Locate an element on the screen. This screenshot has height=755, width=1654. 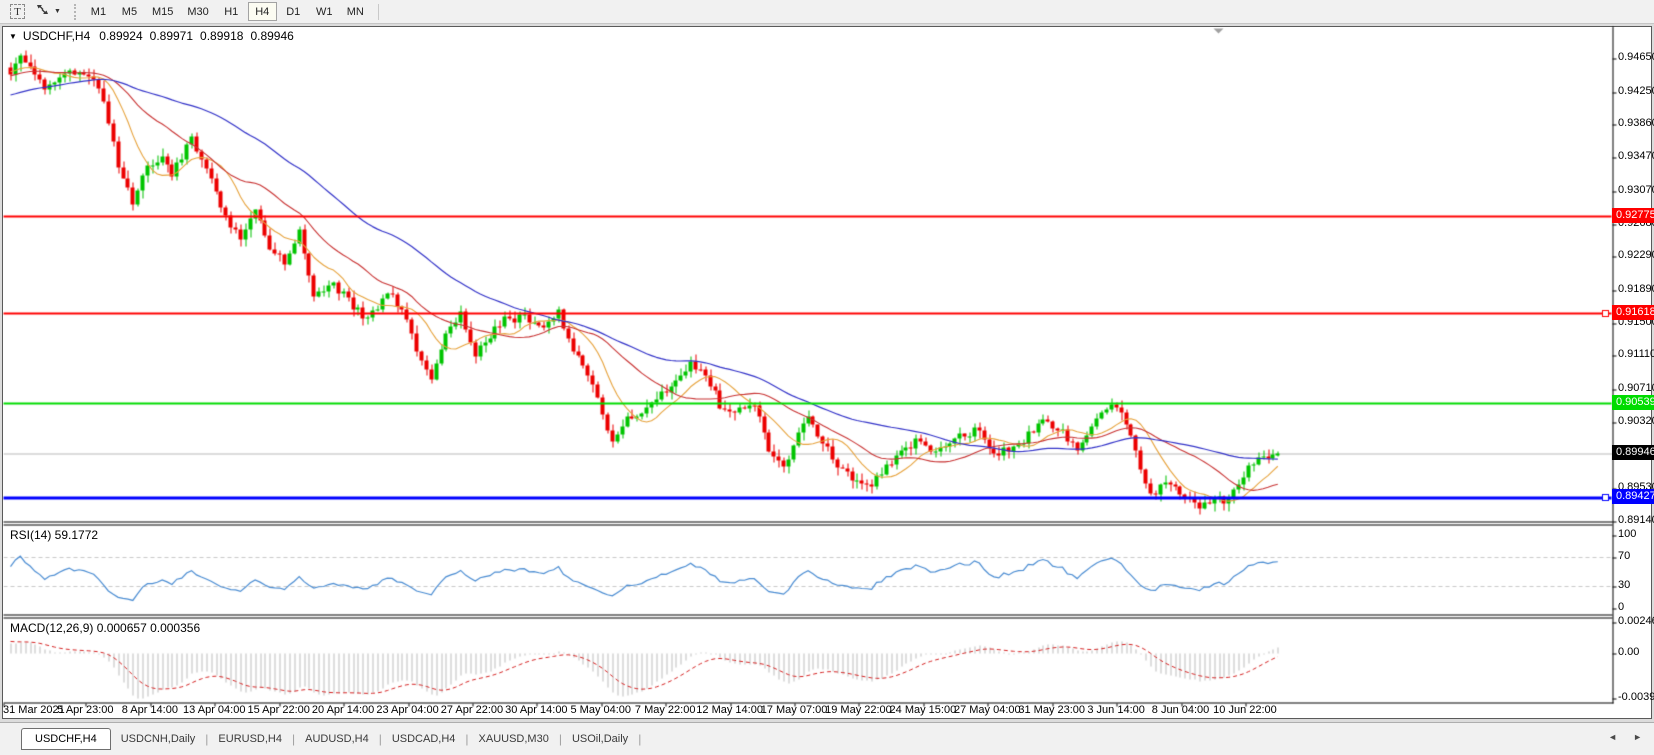
tab-audusd-h4: AUDUSD,H4 is located at coordinates (337, 739).